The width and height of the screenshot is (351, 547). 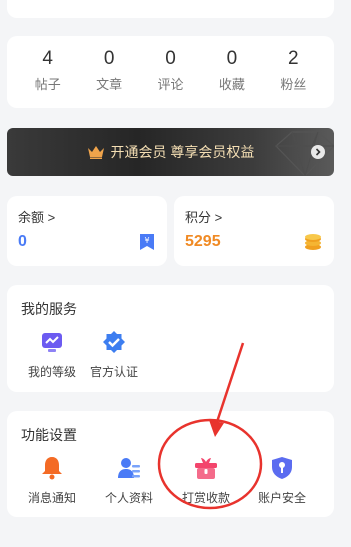 I want to click on stat-favorites: 0 收藏, so click(x=231, y=72).